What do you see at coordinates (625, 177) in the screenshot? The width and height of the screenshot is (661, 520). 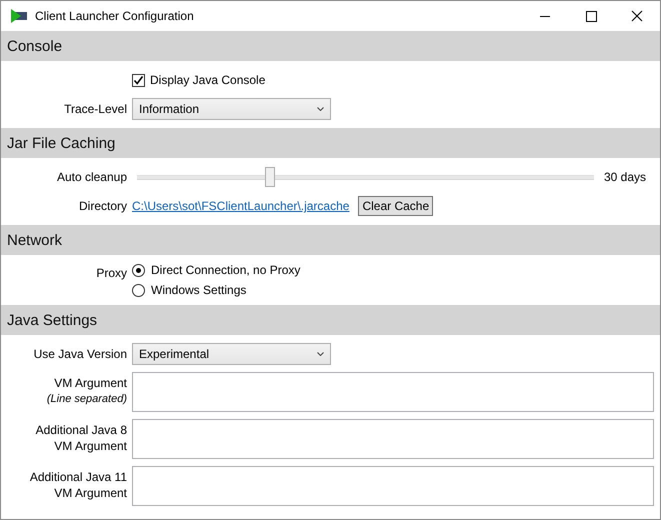 I see `slider-reading: 30 days` at bounding box center [625, 177].